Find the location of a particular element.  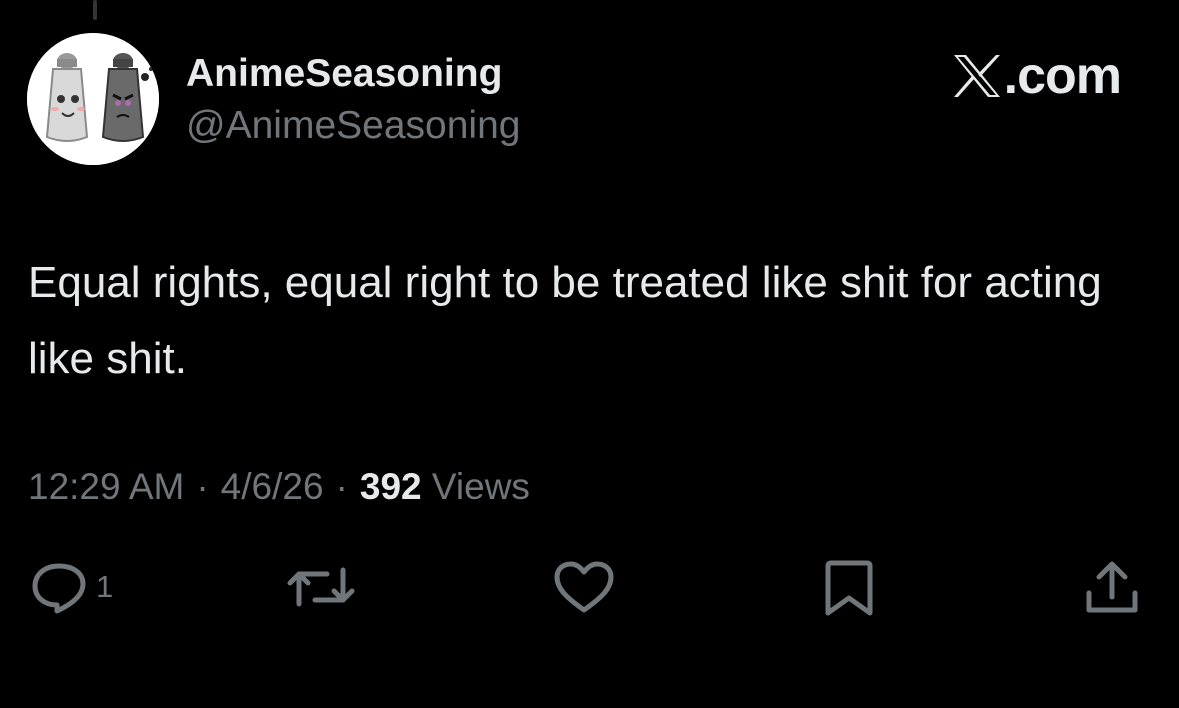

bookmark-icon is located at coordinates (849, 588).